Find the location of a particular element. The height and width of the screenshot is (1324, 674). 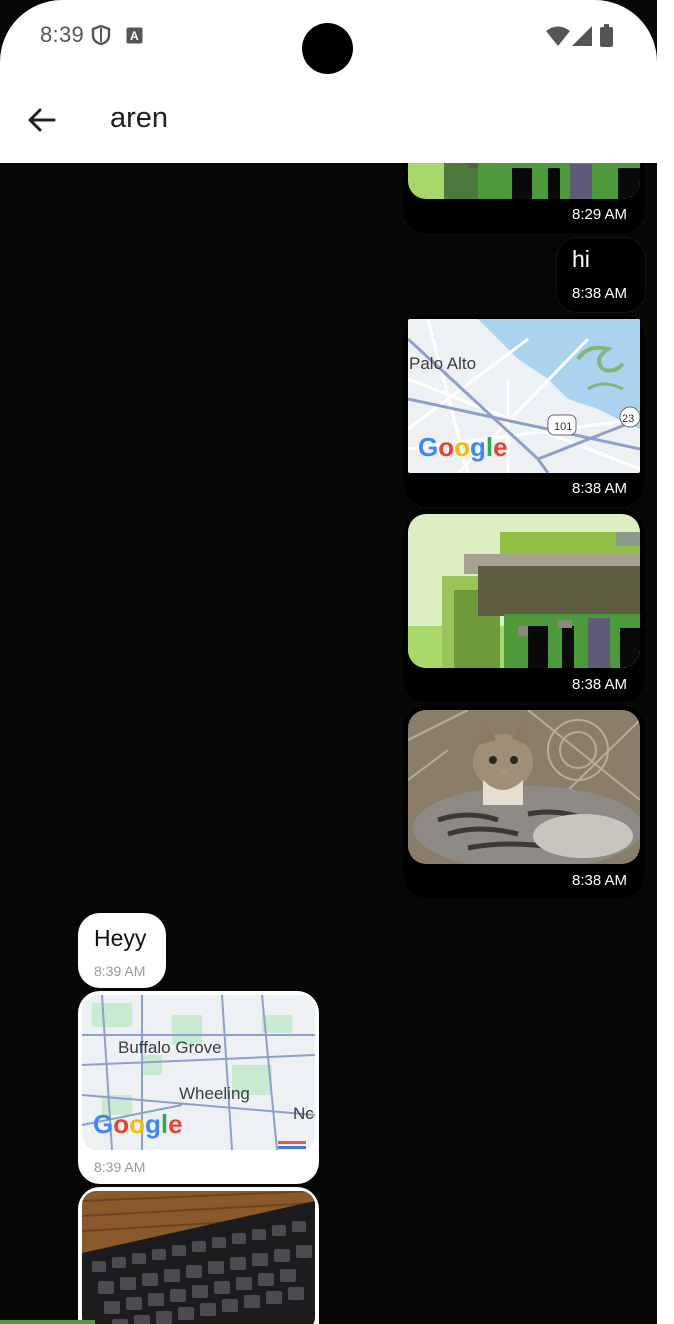

map-label: Buffalo Grove is located at coordinates (170, 1047).